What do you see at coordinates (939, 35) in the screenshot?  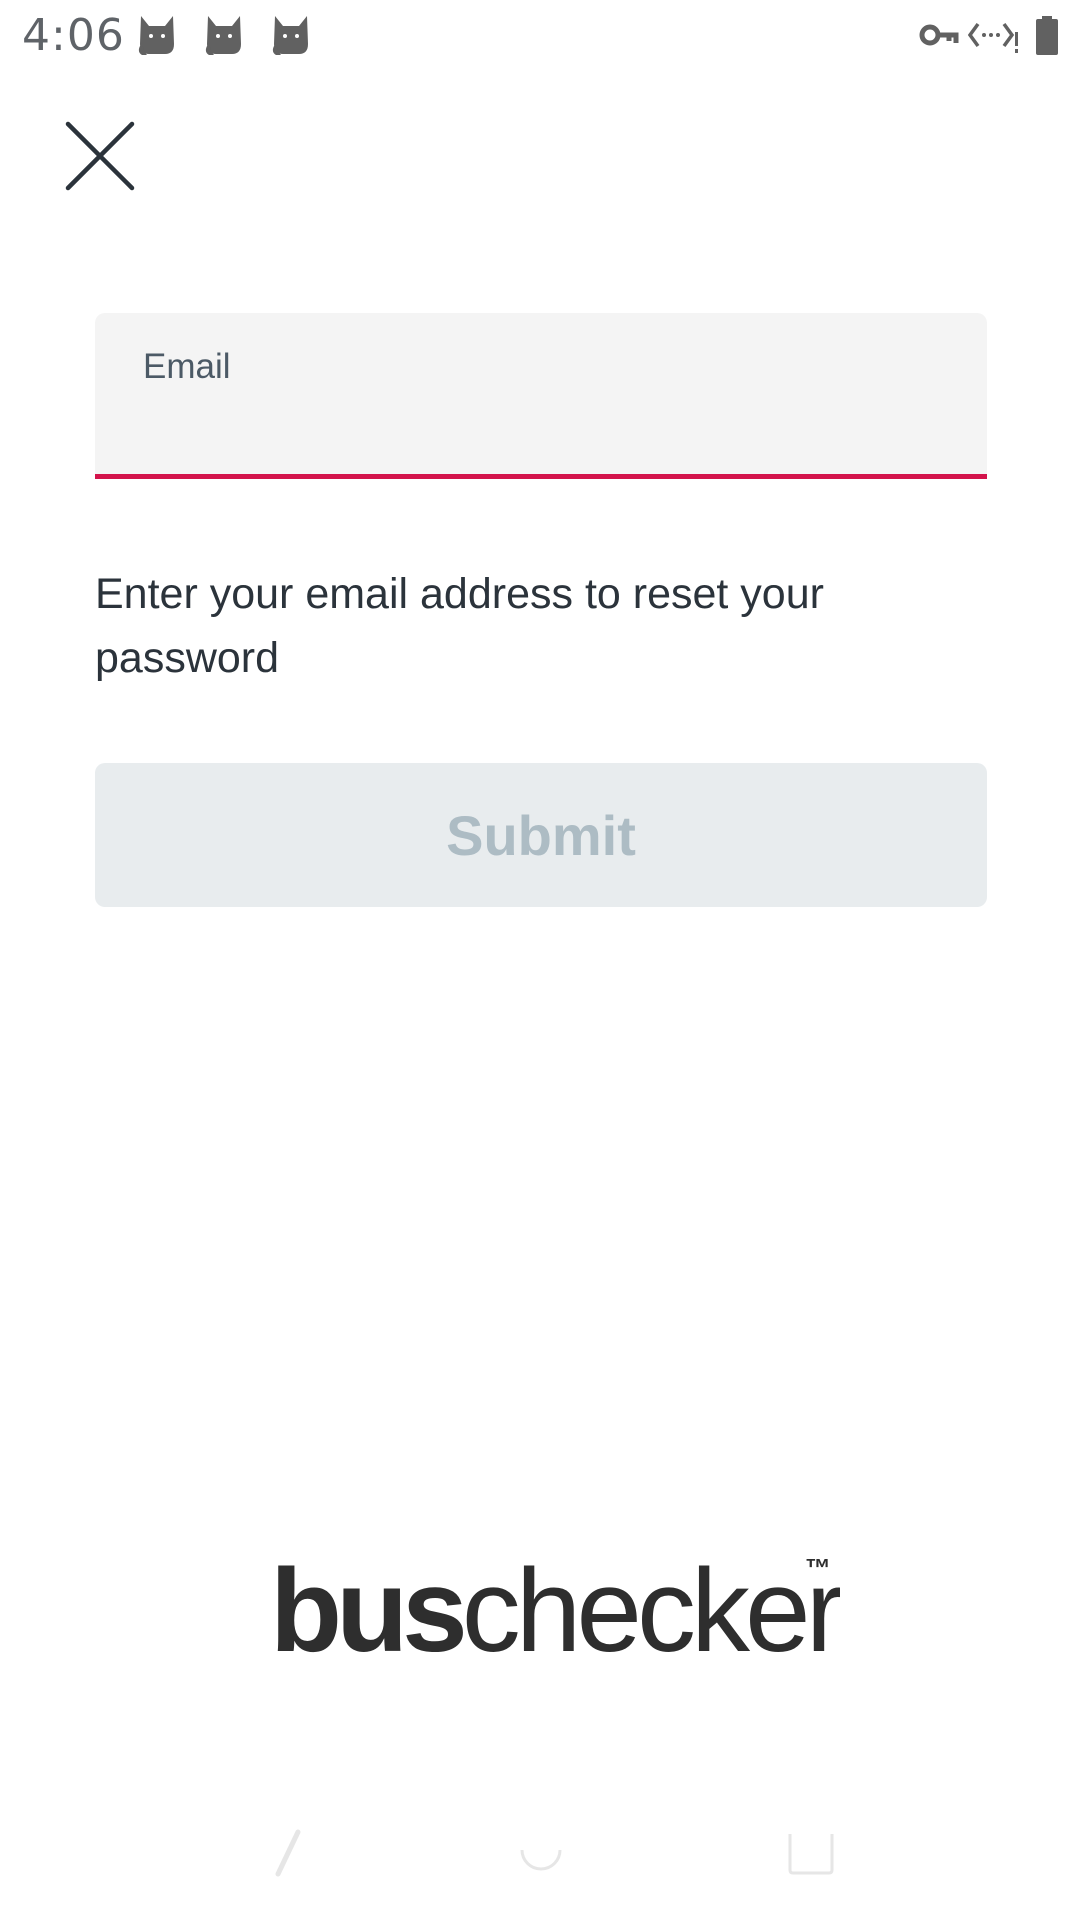 I see `vpn-key-icon` at bounding box center [939, 35].